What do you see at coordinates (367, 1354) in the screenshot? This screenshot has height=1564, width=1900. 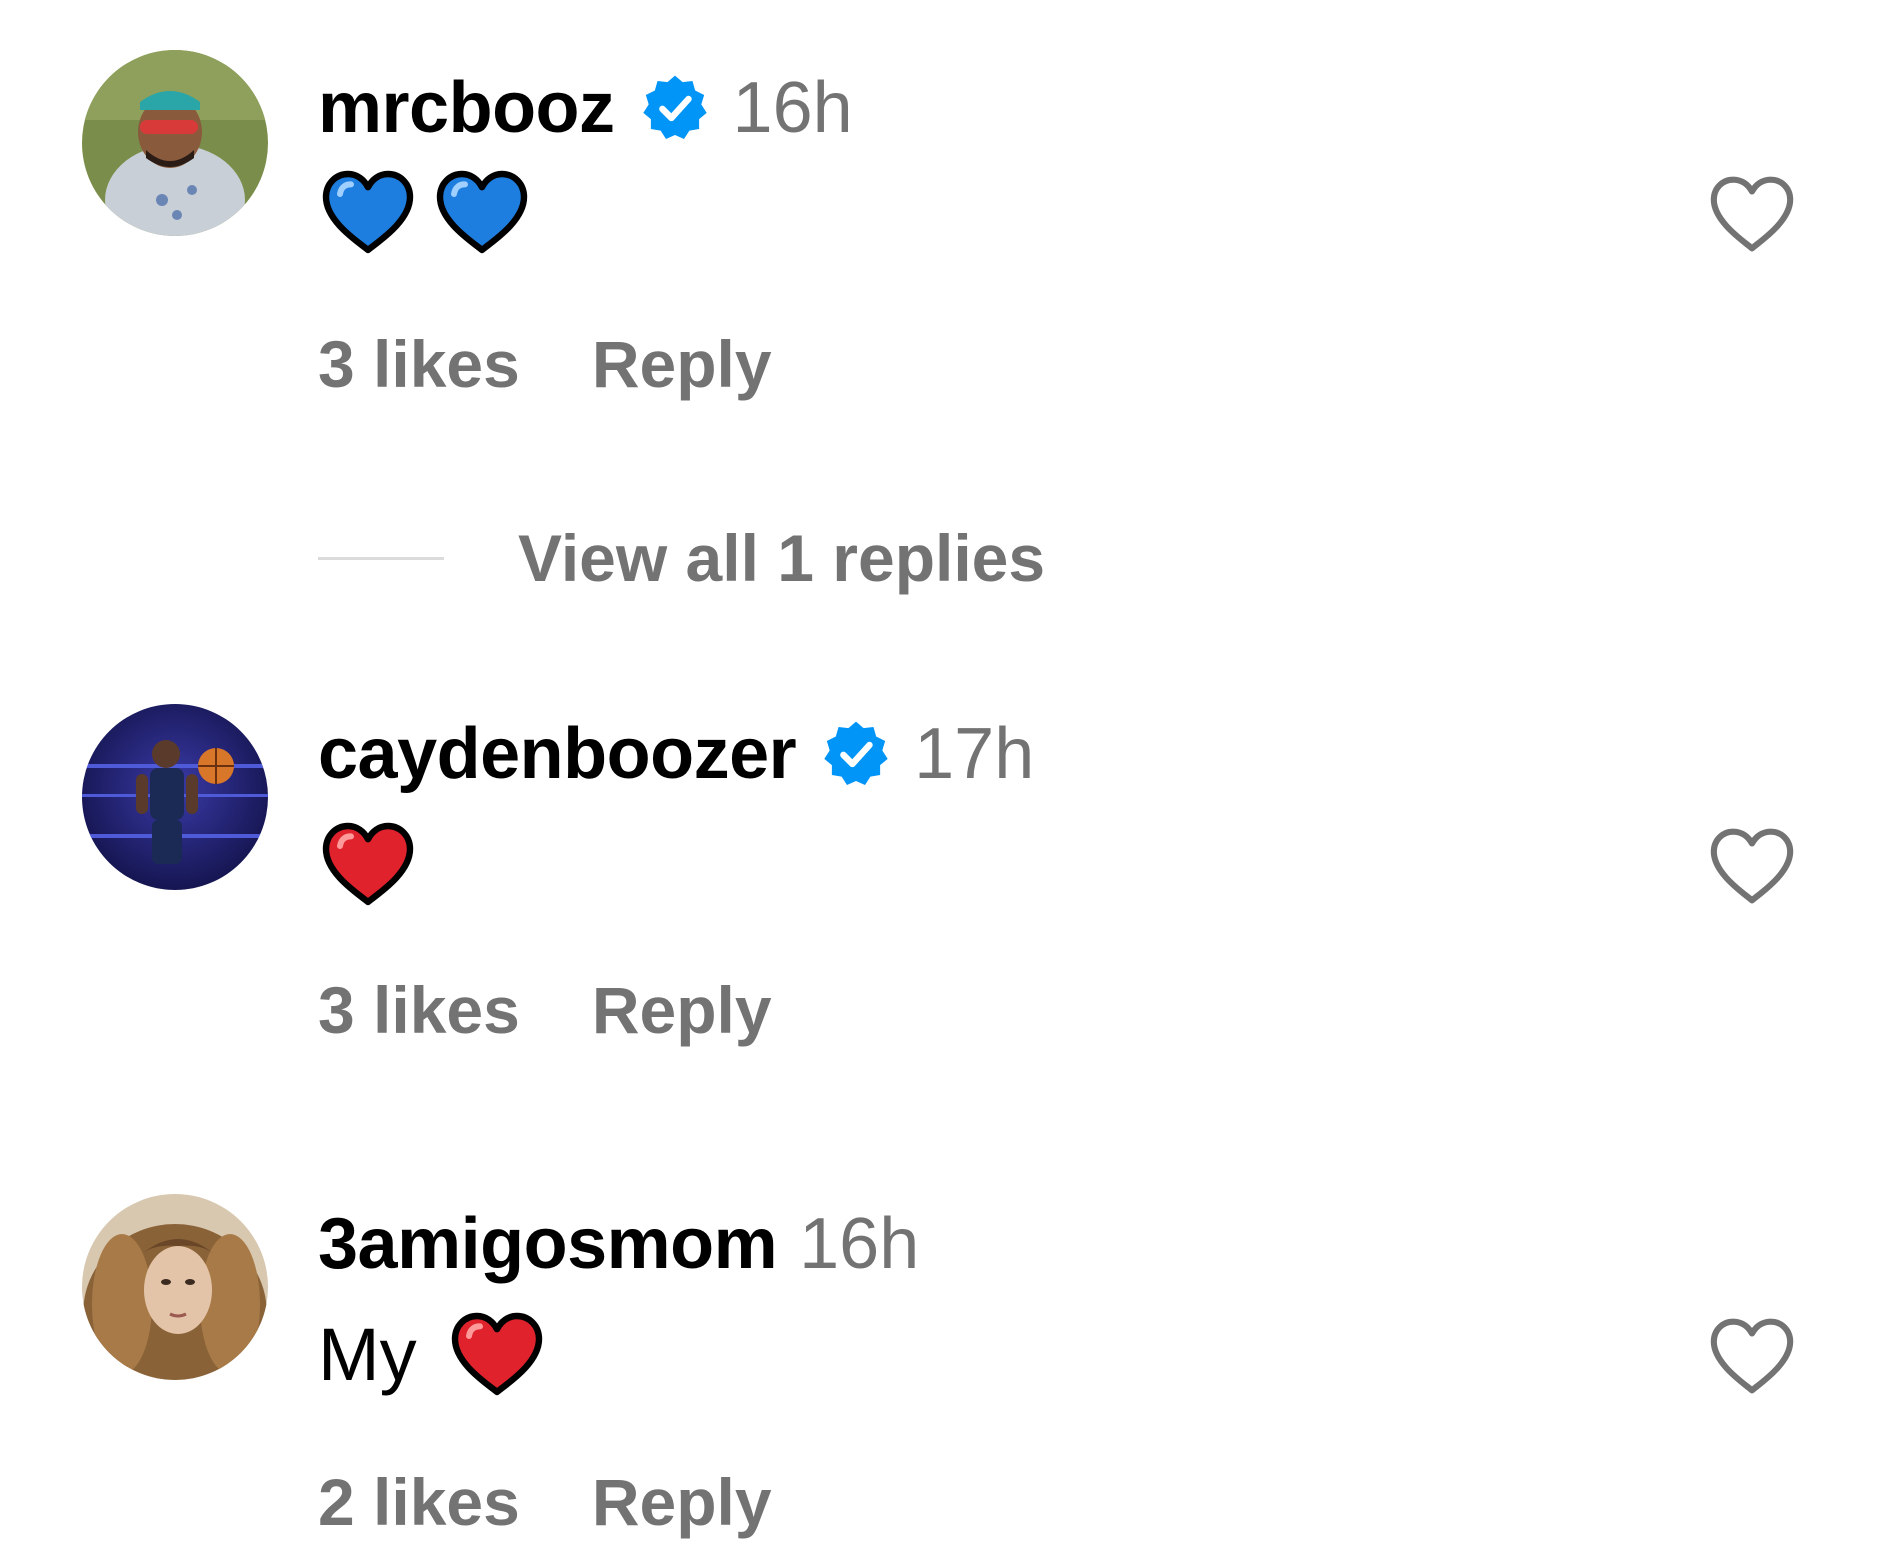 I see `comment-body: My` at bounding box center [367, 1354].